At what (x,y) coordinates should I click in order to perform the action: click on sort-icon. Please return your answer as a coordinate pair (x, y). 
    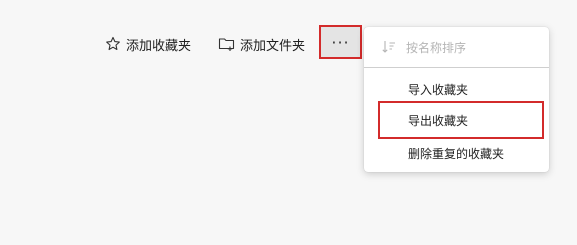
    Looking at the image, I should click on (389, 47).